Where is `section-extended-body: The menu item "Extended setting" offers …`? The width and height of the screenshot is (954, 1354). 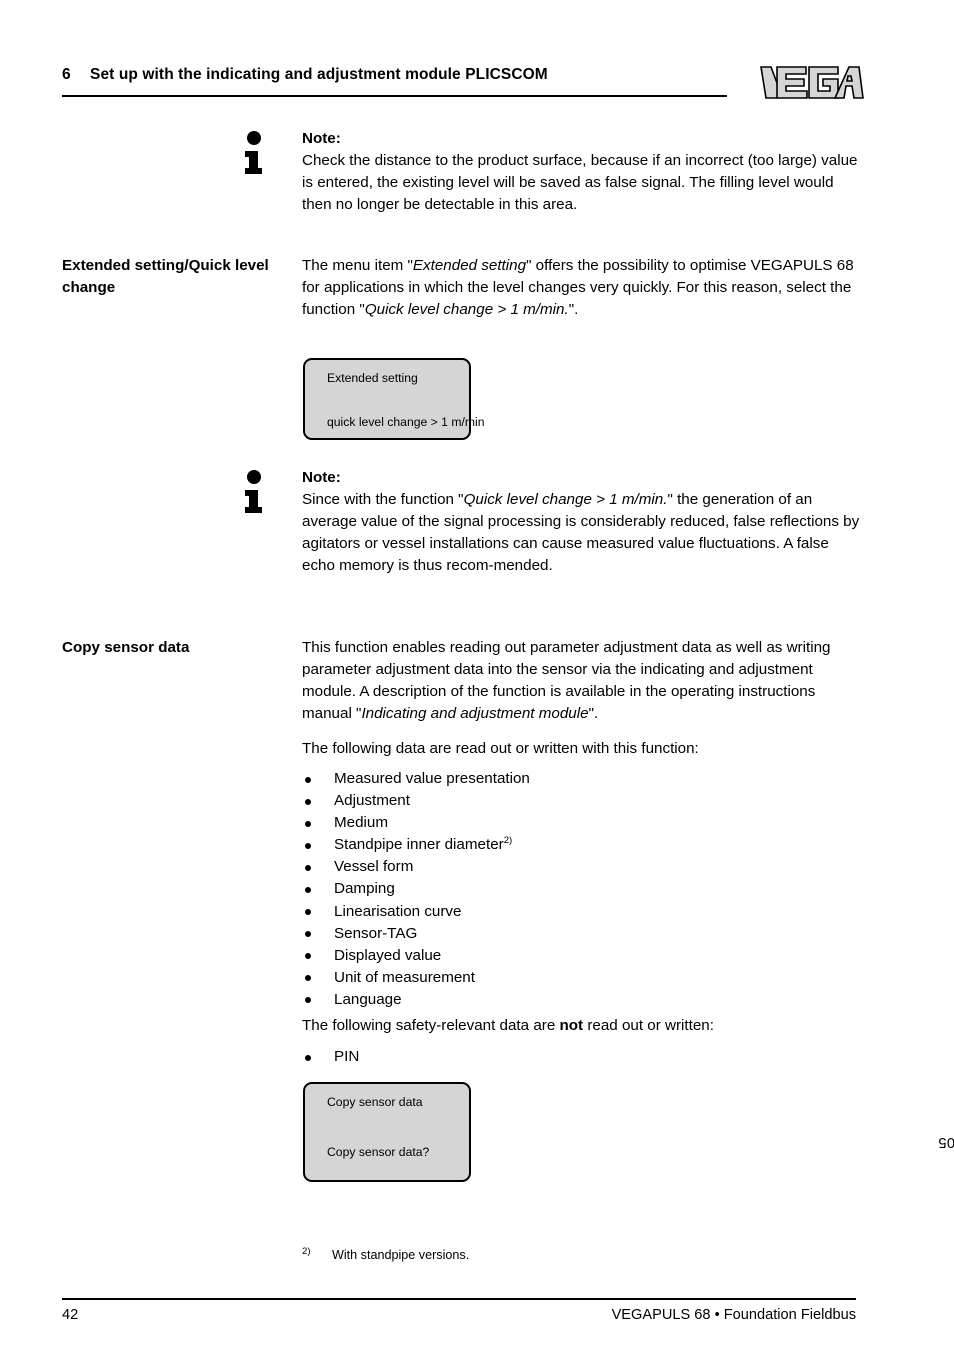 section-extended-body: The menu item "Extended setting" offers … is located at coordinates (582, 288).